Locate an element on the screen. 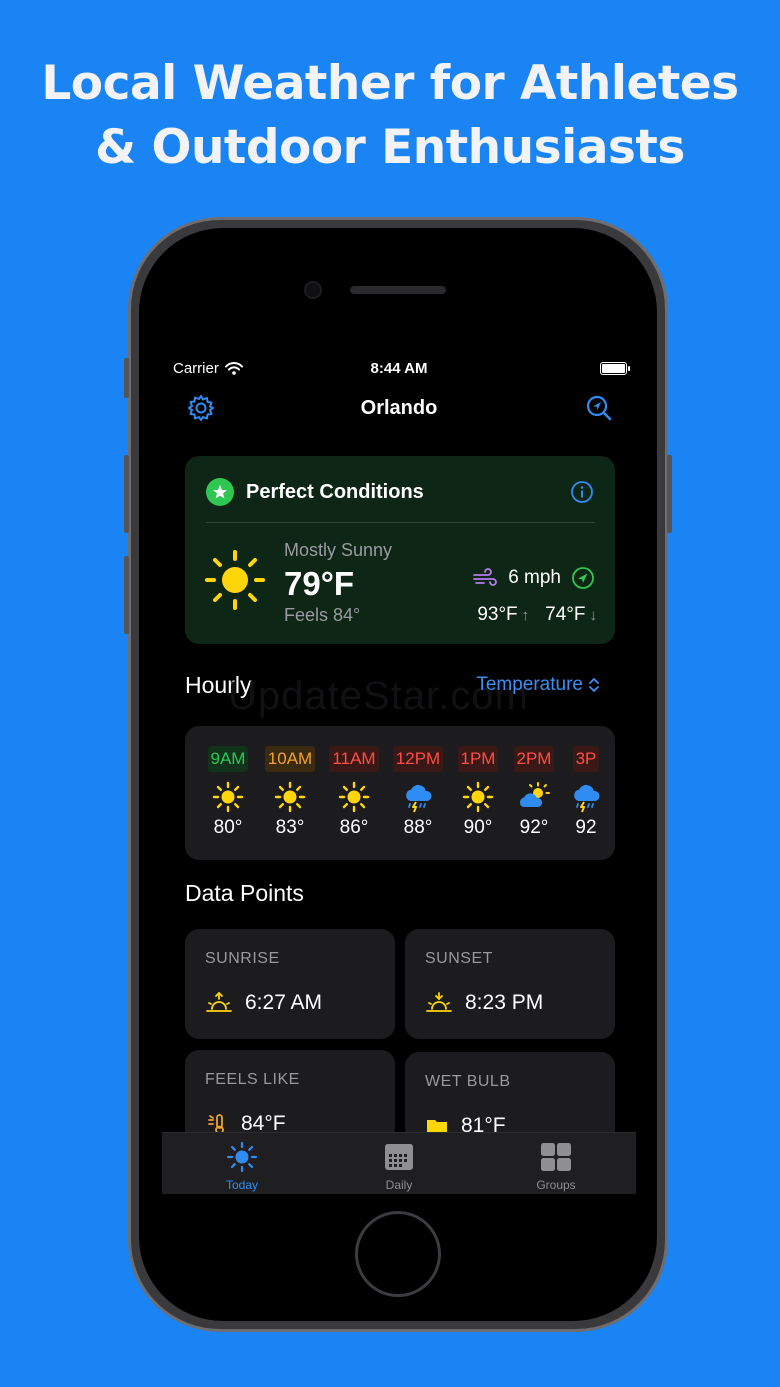 The width and height of the screenshot is (780, 1387). sunrise-label: SUNRISE is located at coordinates (242, 958).